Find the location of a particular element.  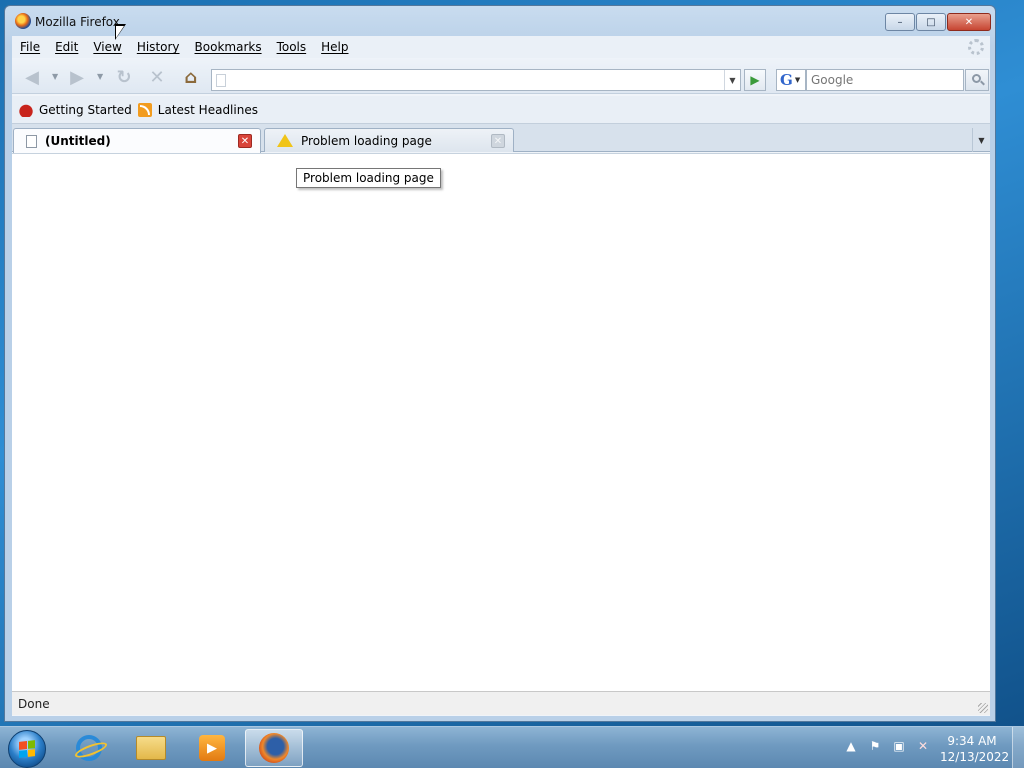

status-bar: Done is located at coordinates (501, 703).